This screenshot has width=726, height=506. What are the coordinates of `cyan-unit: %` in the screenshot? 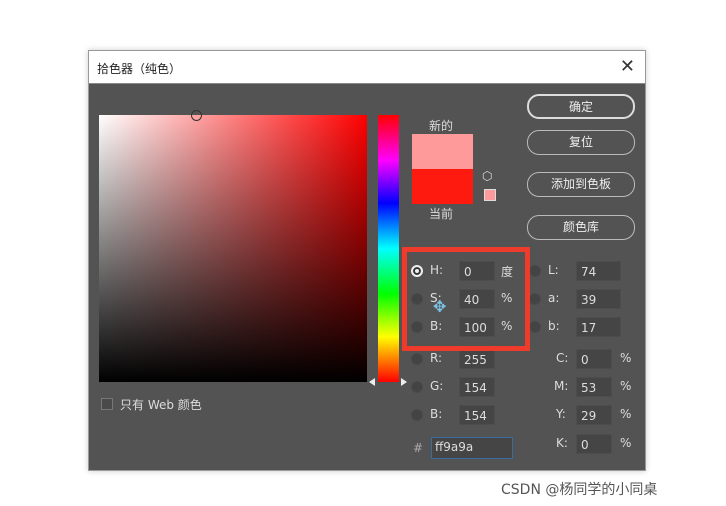 It's located at (626, 358).